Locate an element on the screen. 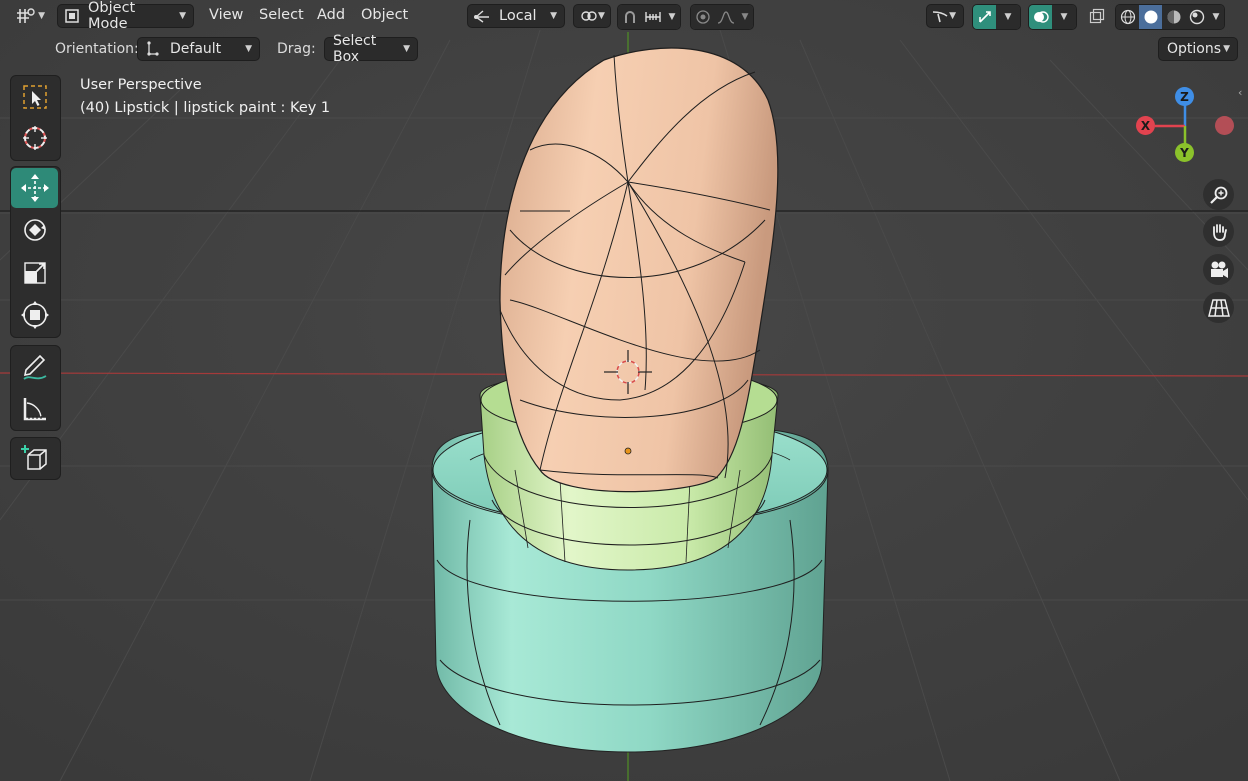 This screenshot has width=1248, height=781. annotate-icon is located at coordinates (35, 367).